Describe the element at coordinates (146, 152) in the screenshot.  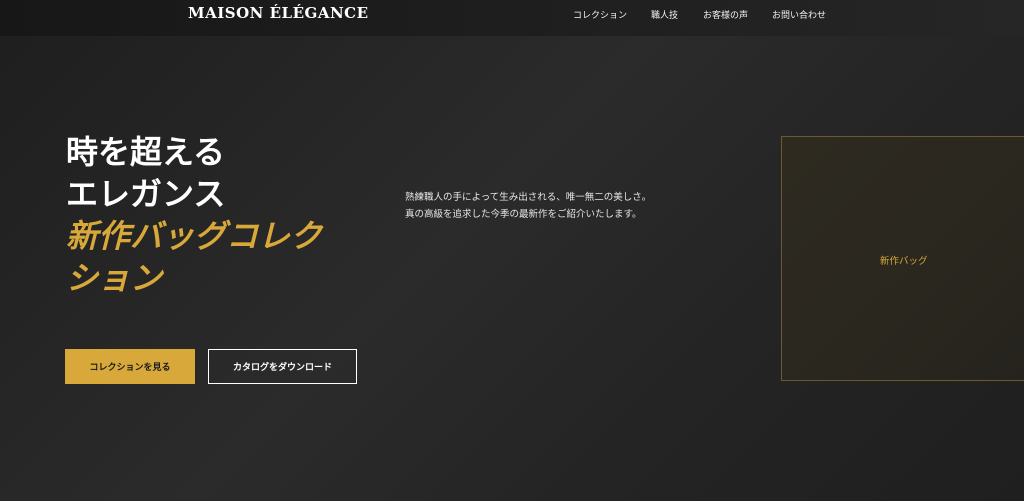
I see `hero-title-line-1: 時を超える` at that location.